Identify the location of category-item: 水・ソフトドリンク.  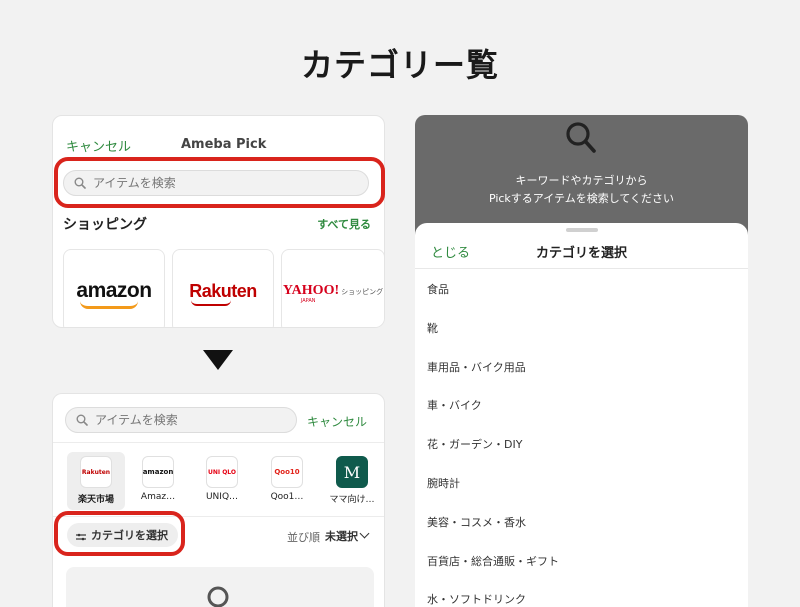
(476, 599).